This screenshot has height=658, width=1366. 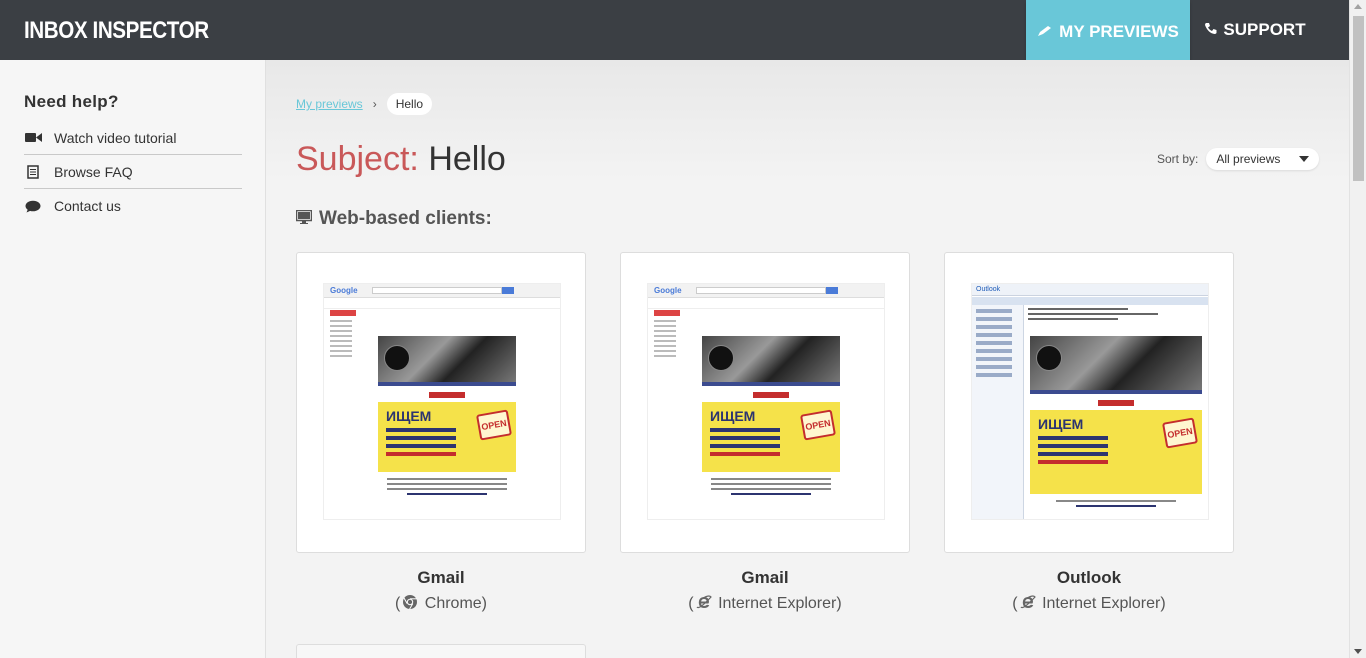 What do you see at coordinates (329, 104) in the screenshot?
I see `breadcrumb-link-my-previews: My previews` at bounding box center [329, 104].